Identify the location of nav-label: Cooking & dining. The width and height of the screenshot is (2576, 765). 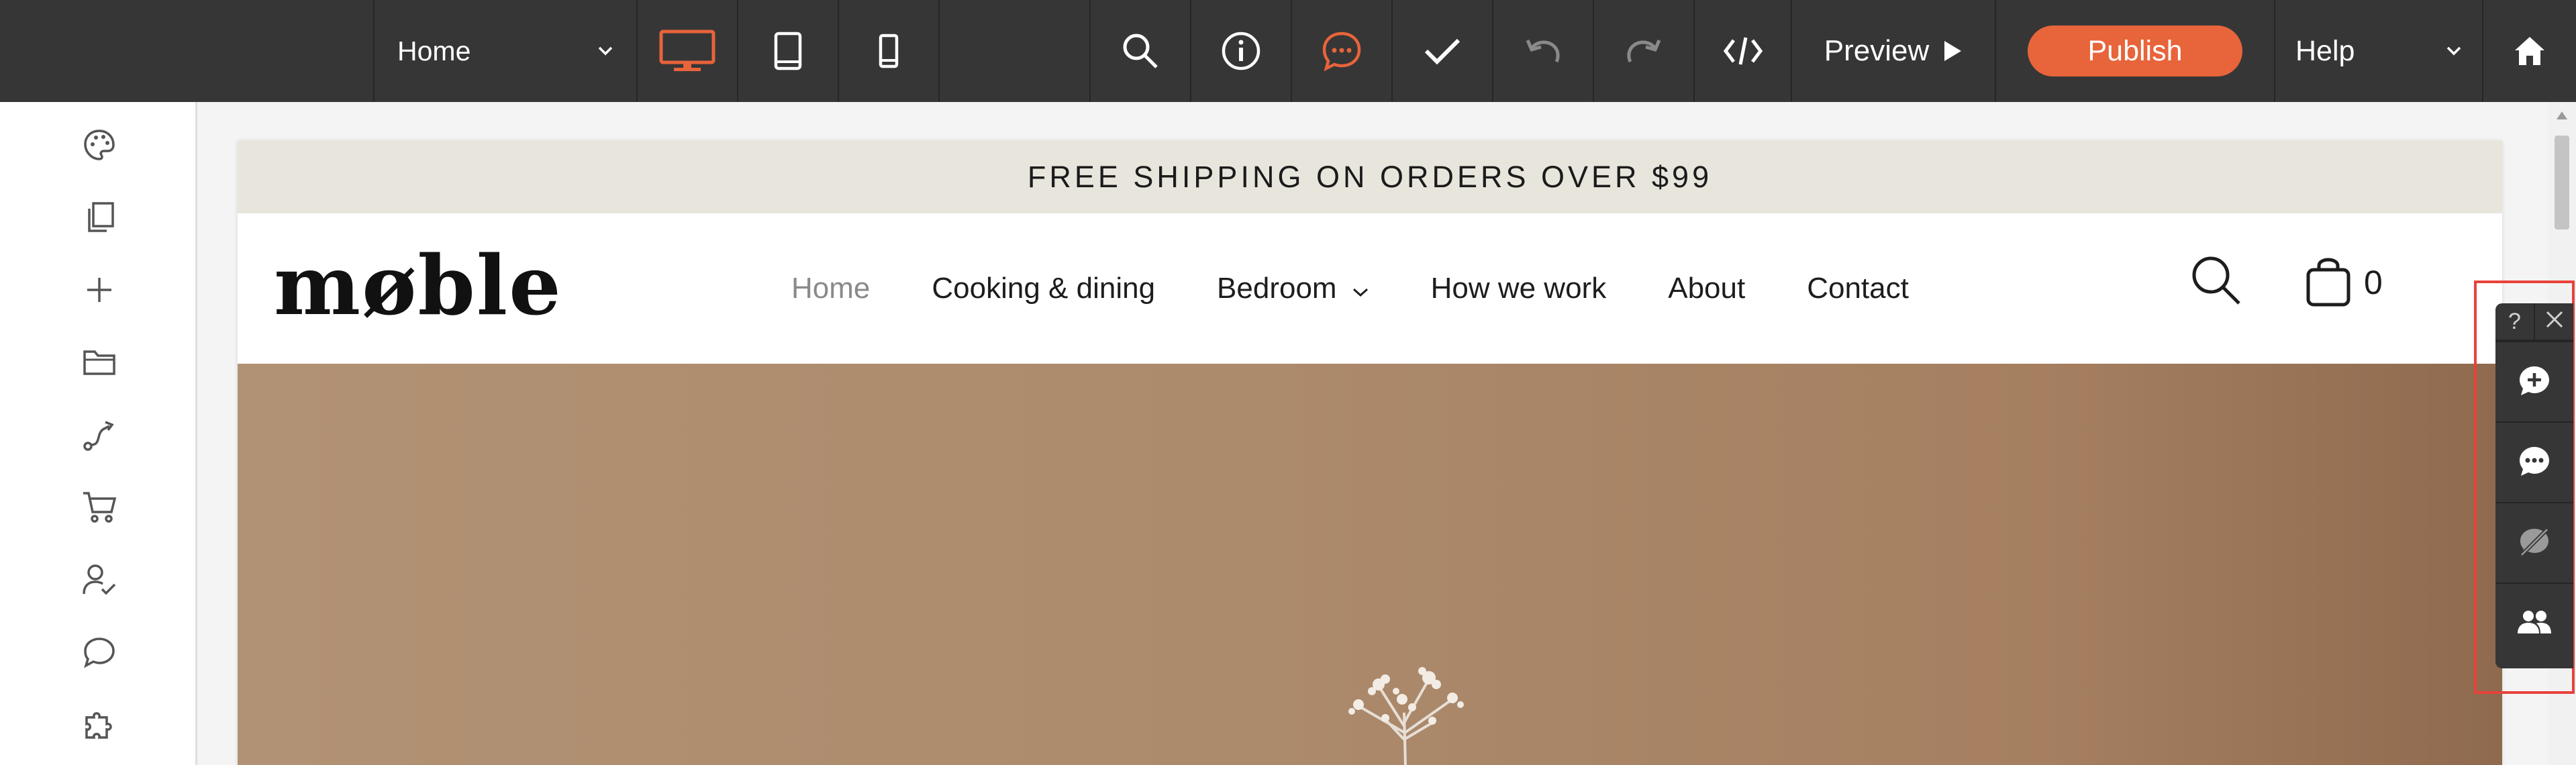
(1044, 288).